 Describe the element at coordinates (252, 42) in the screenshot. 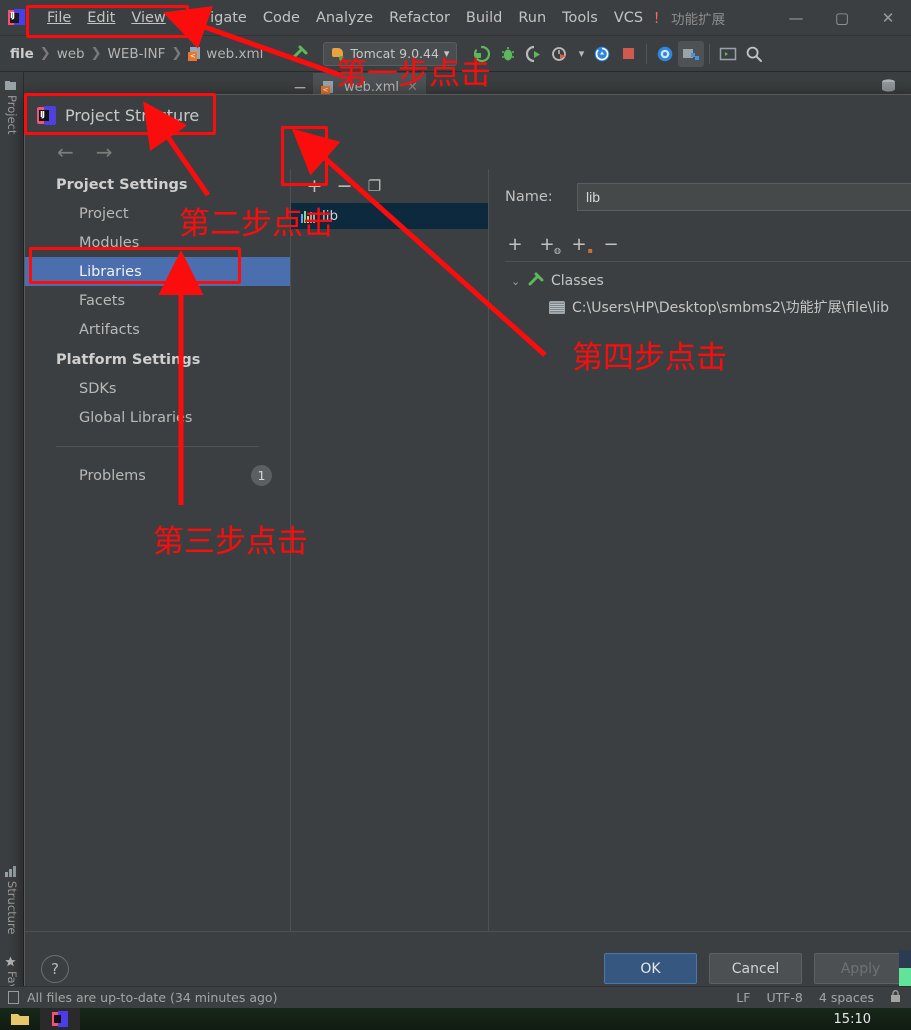

I see `annotation-arrow-step1` at that location.